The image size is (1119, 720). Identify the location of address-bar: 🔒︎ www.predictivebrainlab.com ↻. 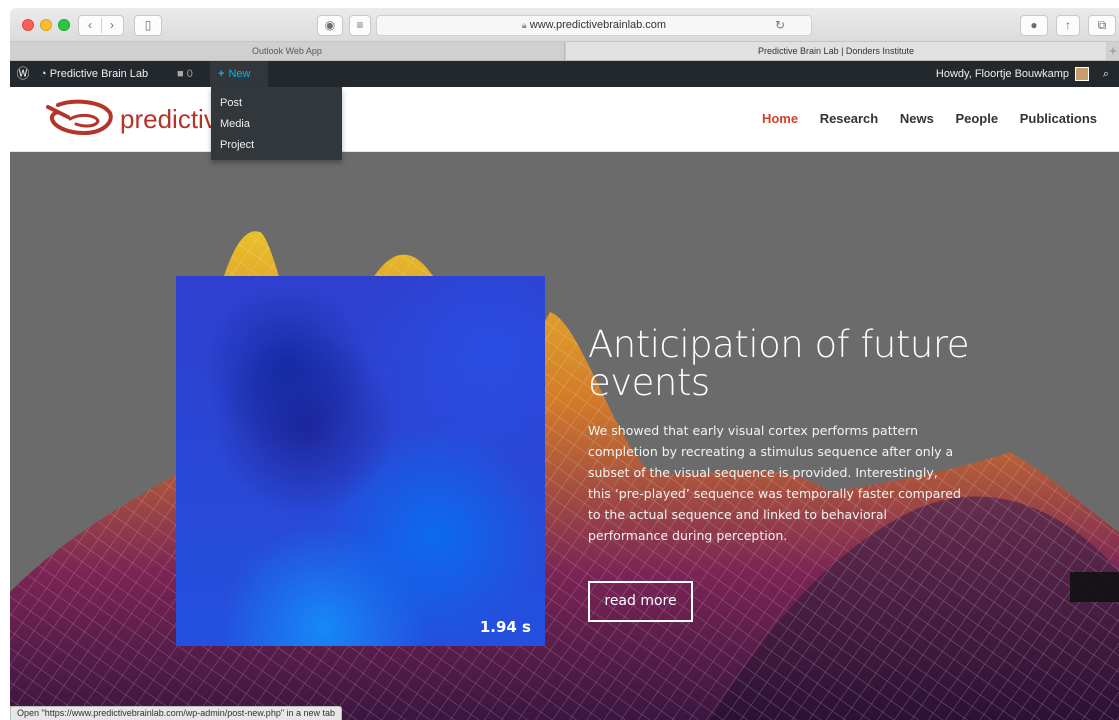
(594, 25).